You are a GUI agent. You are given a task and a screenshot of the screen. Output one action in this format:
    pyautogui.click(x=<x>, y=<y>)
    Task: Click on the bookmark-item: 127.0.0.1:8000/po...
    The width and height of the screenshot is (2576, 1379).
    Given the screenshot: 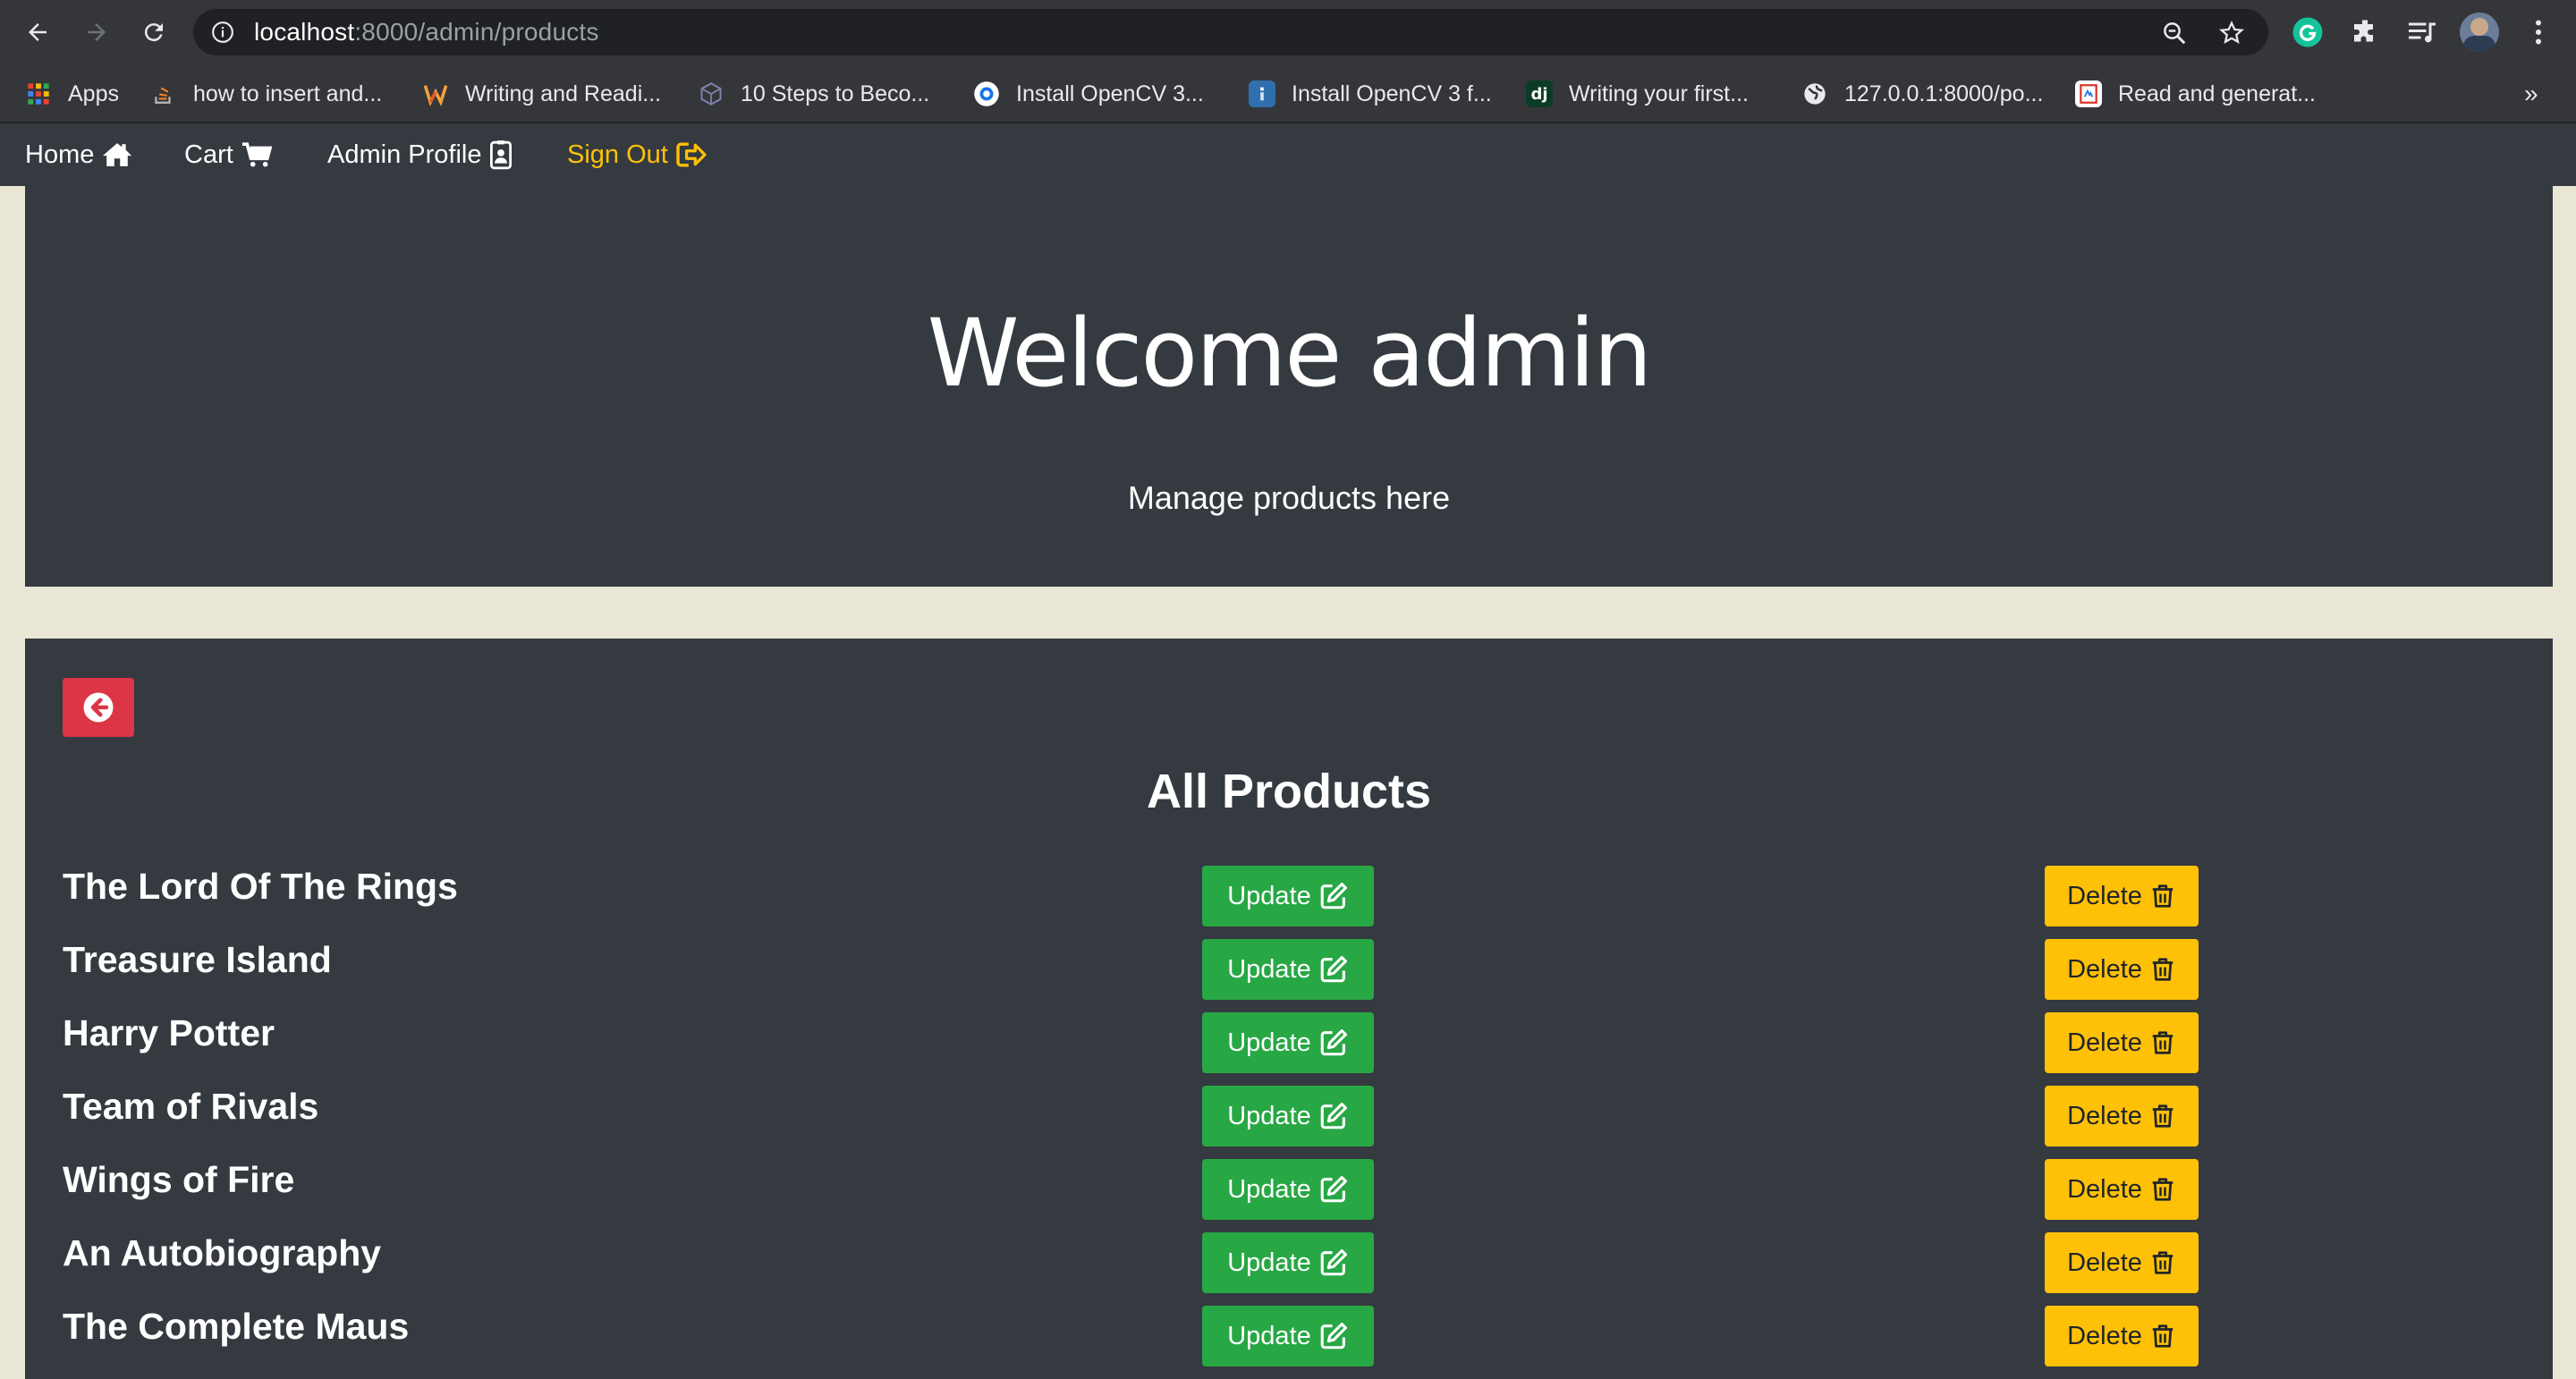 What is the action you would take?
    pyautogui.click(x=1922, y=94)
    